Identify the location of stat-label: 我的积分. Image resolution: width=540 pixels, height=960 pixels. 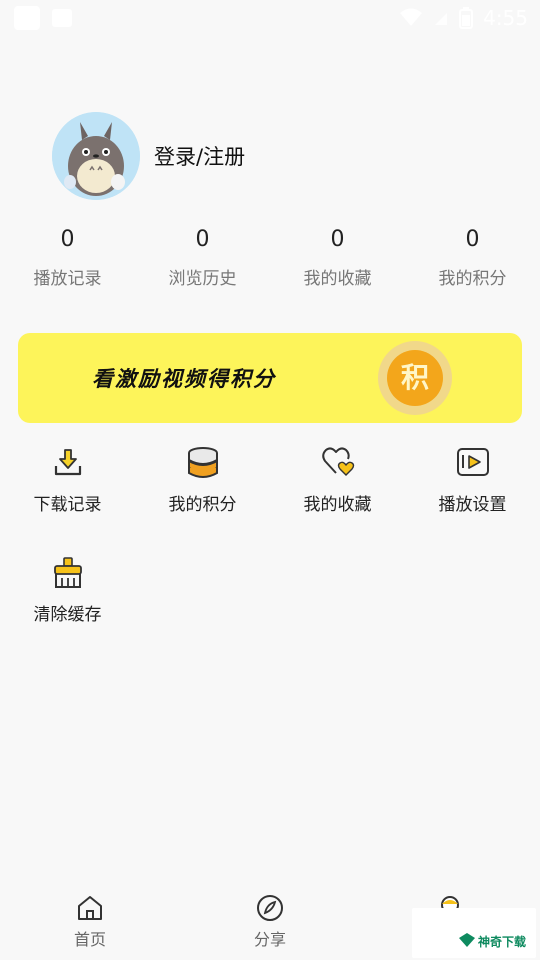
(472, 279).